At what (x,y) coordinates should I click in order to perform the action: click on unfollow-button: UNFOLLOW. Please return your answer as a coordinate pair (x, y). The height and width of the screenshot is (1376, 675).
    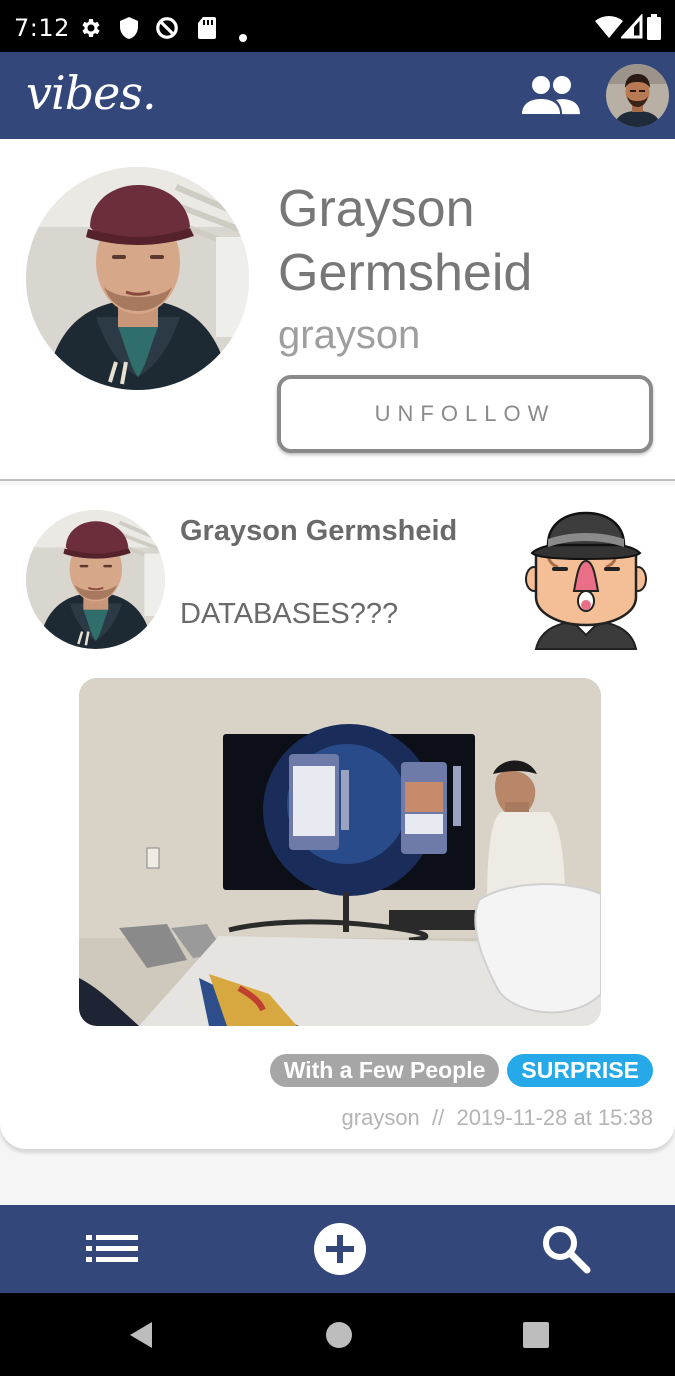
    Looking at the image, I should click on (465, 414).